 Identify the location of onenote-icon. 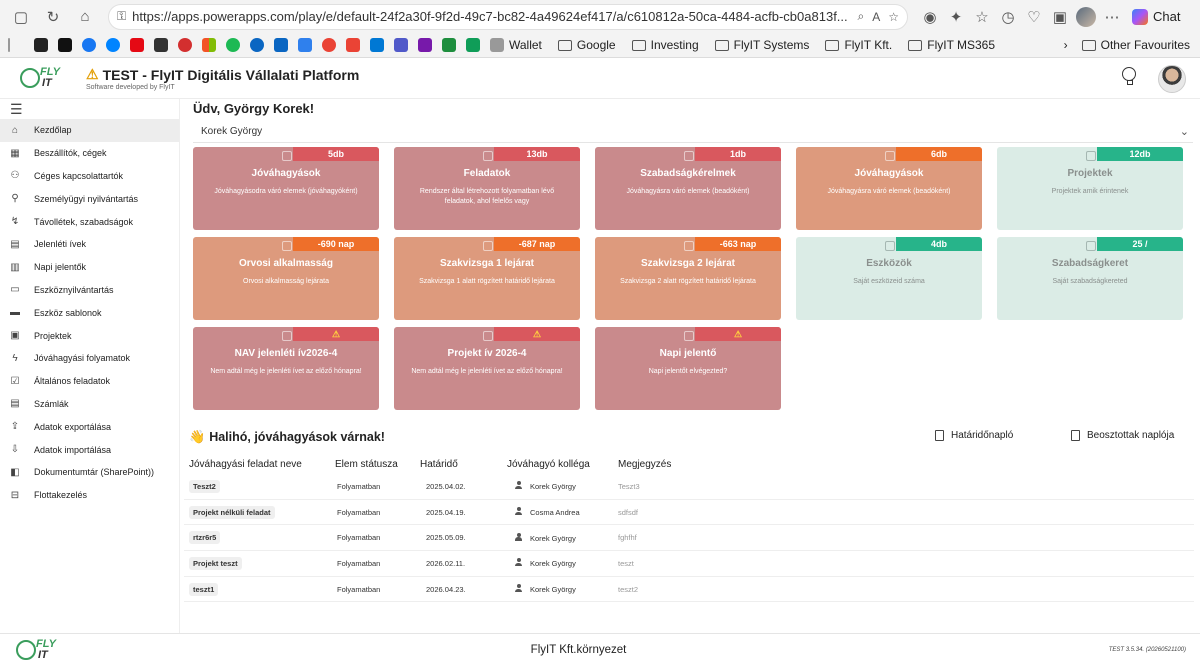
(425, 45).